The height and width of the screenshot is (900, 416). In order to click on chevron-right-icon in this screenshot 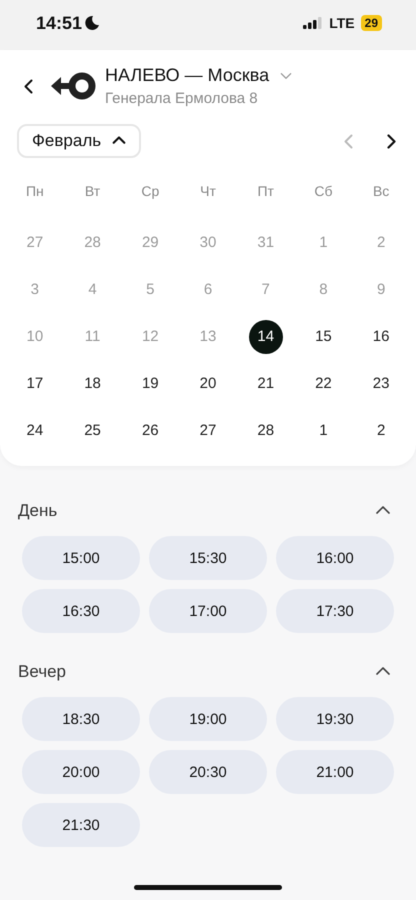, I will do `click(391, 141)`.